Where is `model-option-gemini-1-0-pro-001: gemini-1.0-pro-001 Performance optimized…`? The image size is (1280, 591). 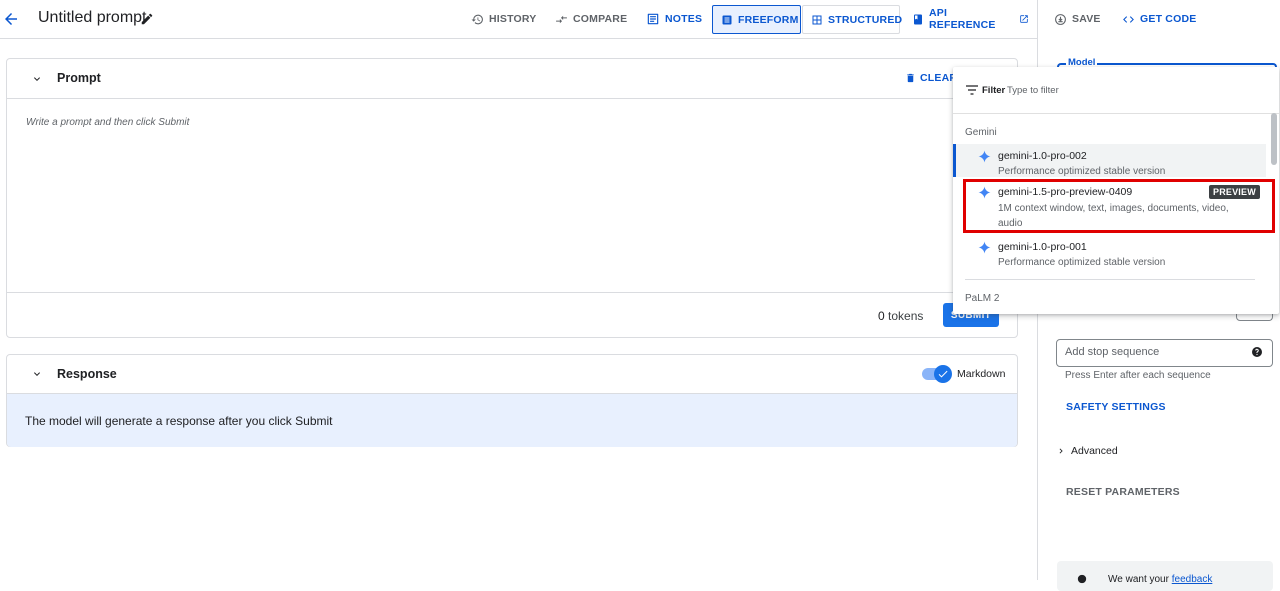
model-option-gemini-1-0-pro-001: gemini-1.0-pro-001 Performance optimized… is located at coordinates (1109, 254).